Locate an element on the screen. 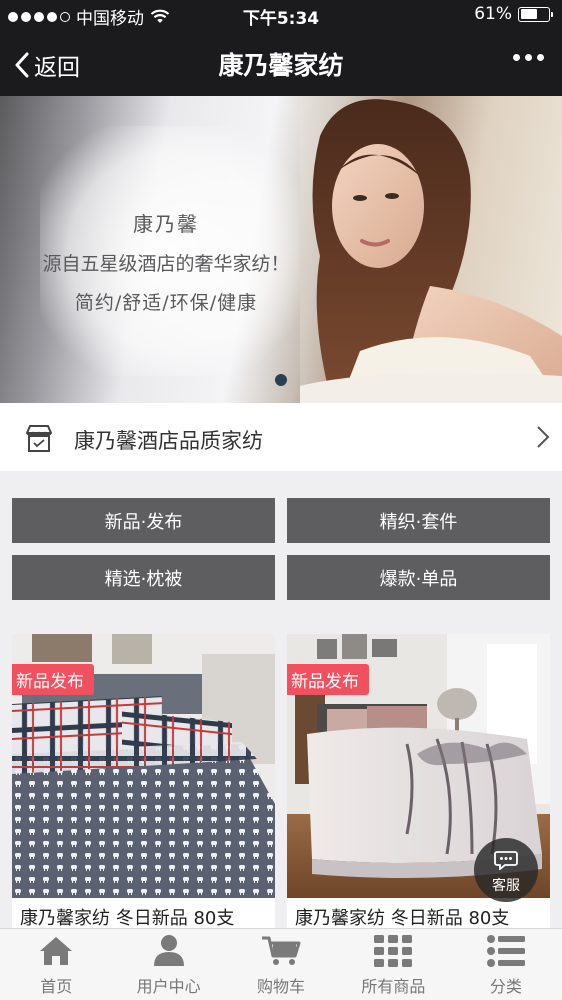 The width and height of the screenshot is (562, 1000). banner-features: 简约/舒适/环保/健康 is located at coordinates (166, 303).